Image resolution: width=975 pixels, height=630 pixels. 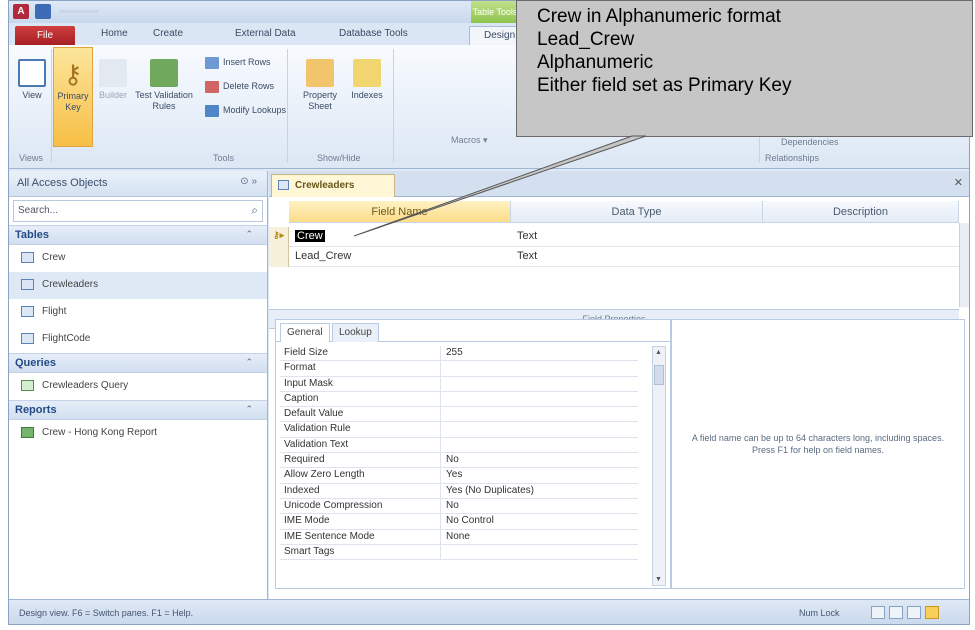 What do you see at coordinates (659, 375) in the screenshot?
I see `scroll-thumb` at bounding box center [659, 375].